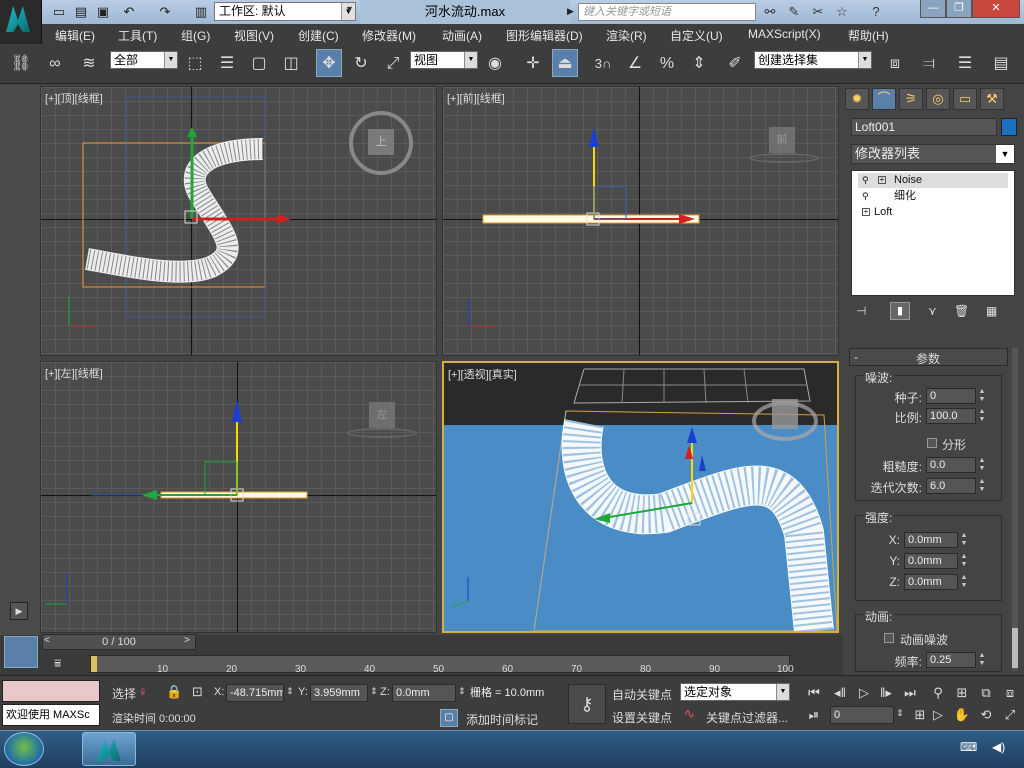  Describe the element at coordinates (57, 663) in the screenshot. I see `curve-editor-icon: ⩸` at that location.